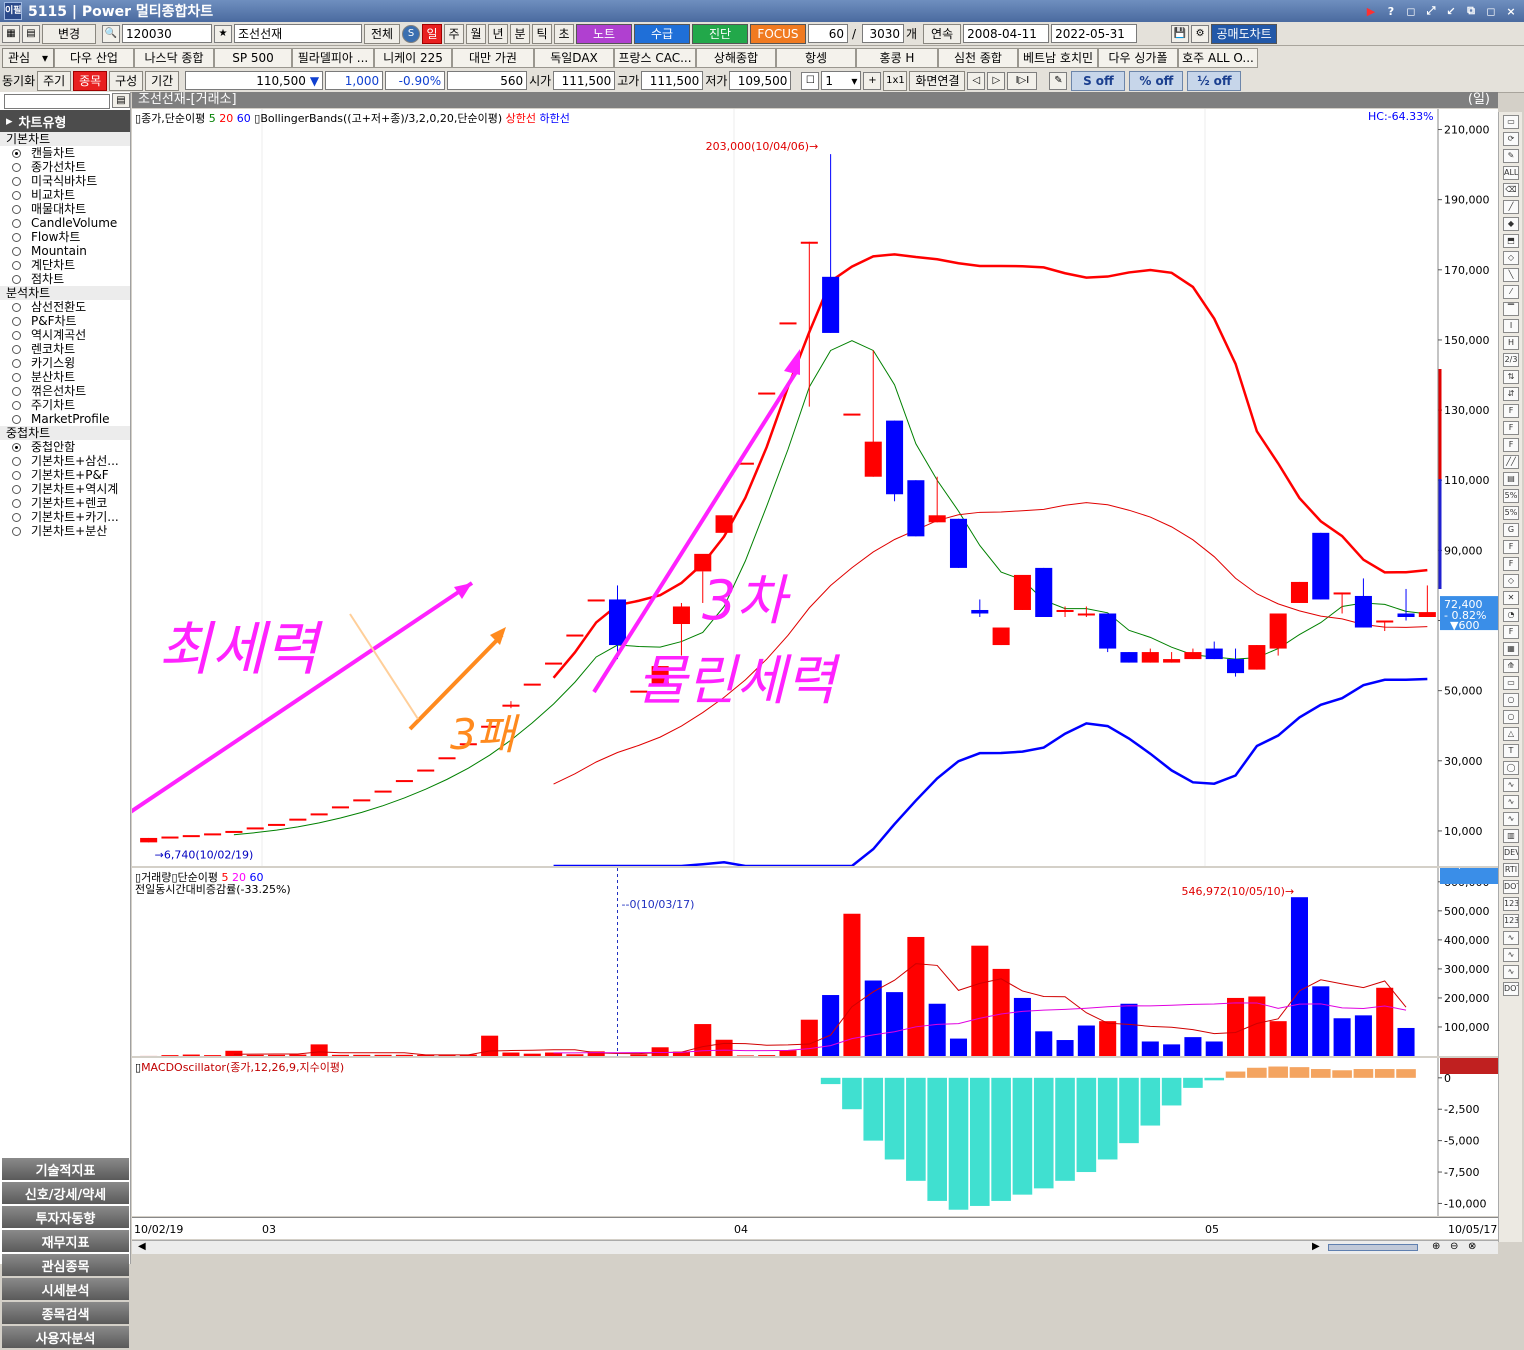 This screenshot has height=1350, width=1524. What do you see at coordinates (1373, 1247) in the screenshot?
I see `scroll-thumb` at bounding box center [1373, 1247].